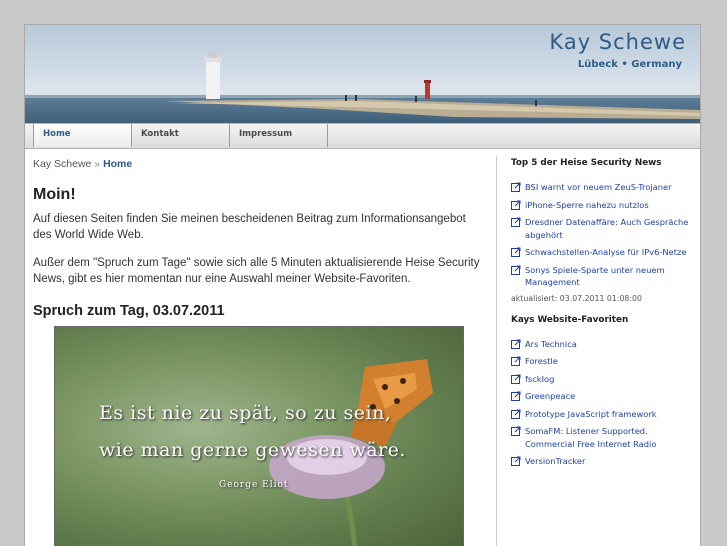  What do you see at coordinates (602, 396) in the screenshot?
I see `list-item: Greenpeace` at bounding box center [602, 396].